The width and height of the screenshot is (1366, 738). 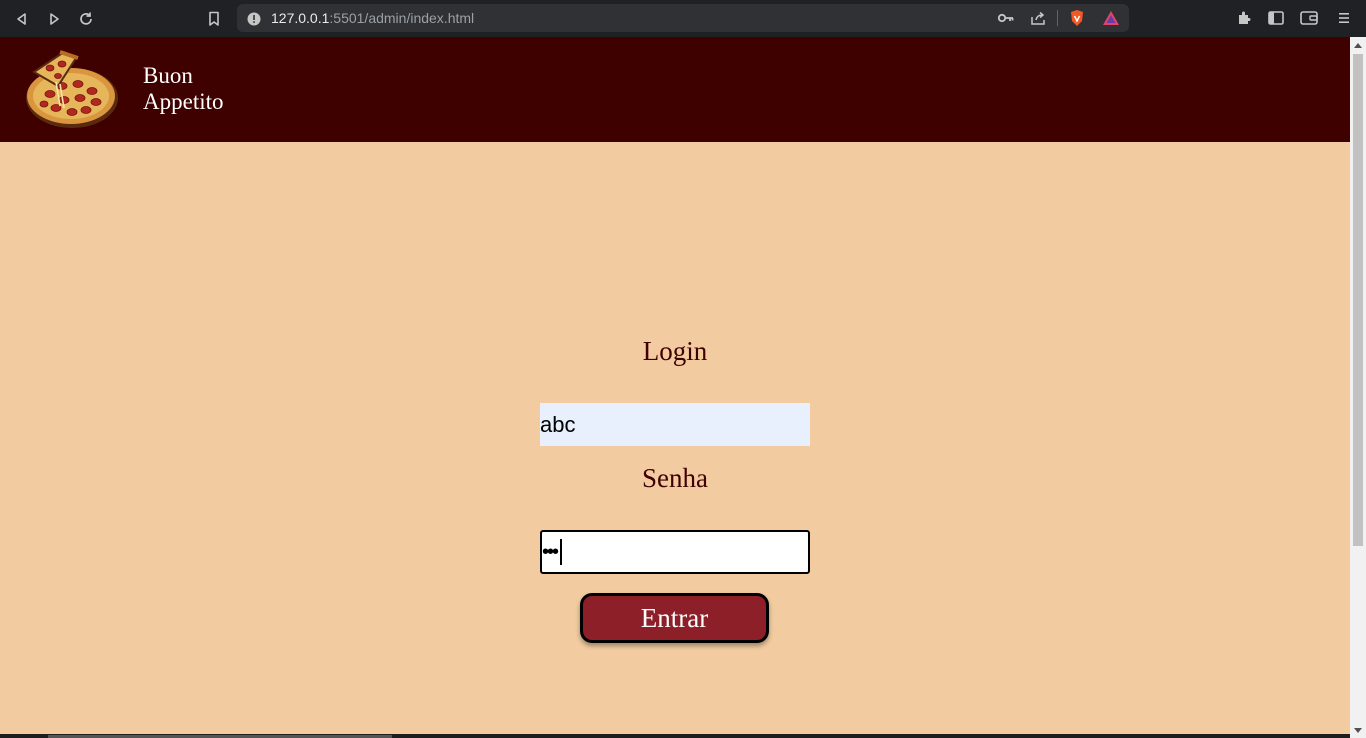 What do you see at coordinates (402, 18) in the screenshot?
I see `url-path: :5501/admin/index.html` at bounding box center [402, 18].